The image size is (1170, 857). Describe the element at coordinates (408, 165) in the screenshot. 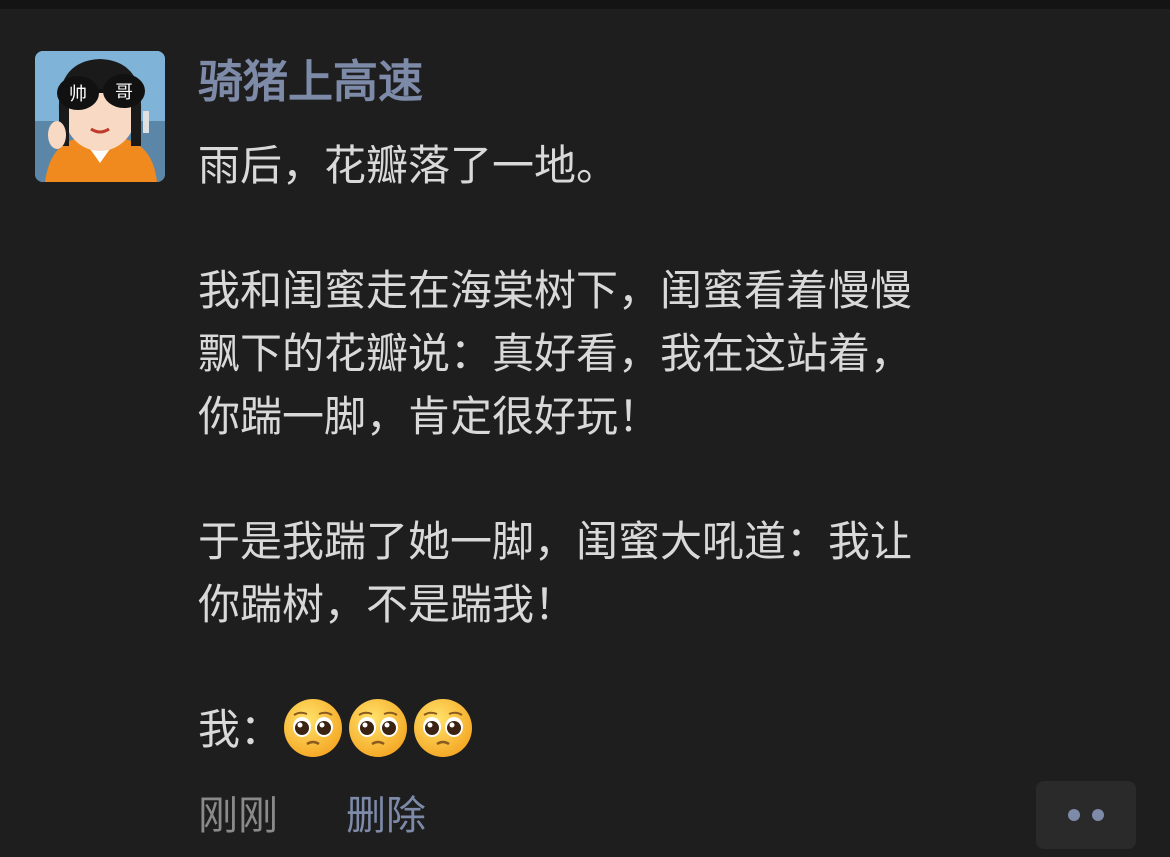

I see `paragraph-1: 雨后，花瓣落了一地。` at that location.